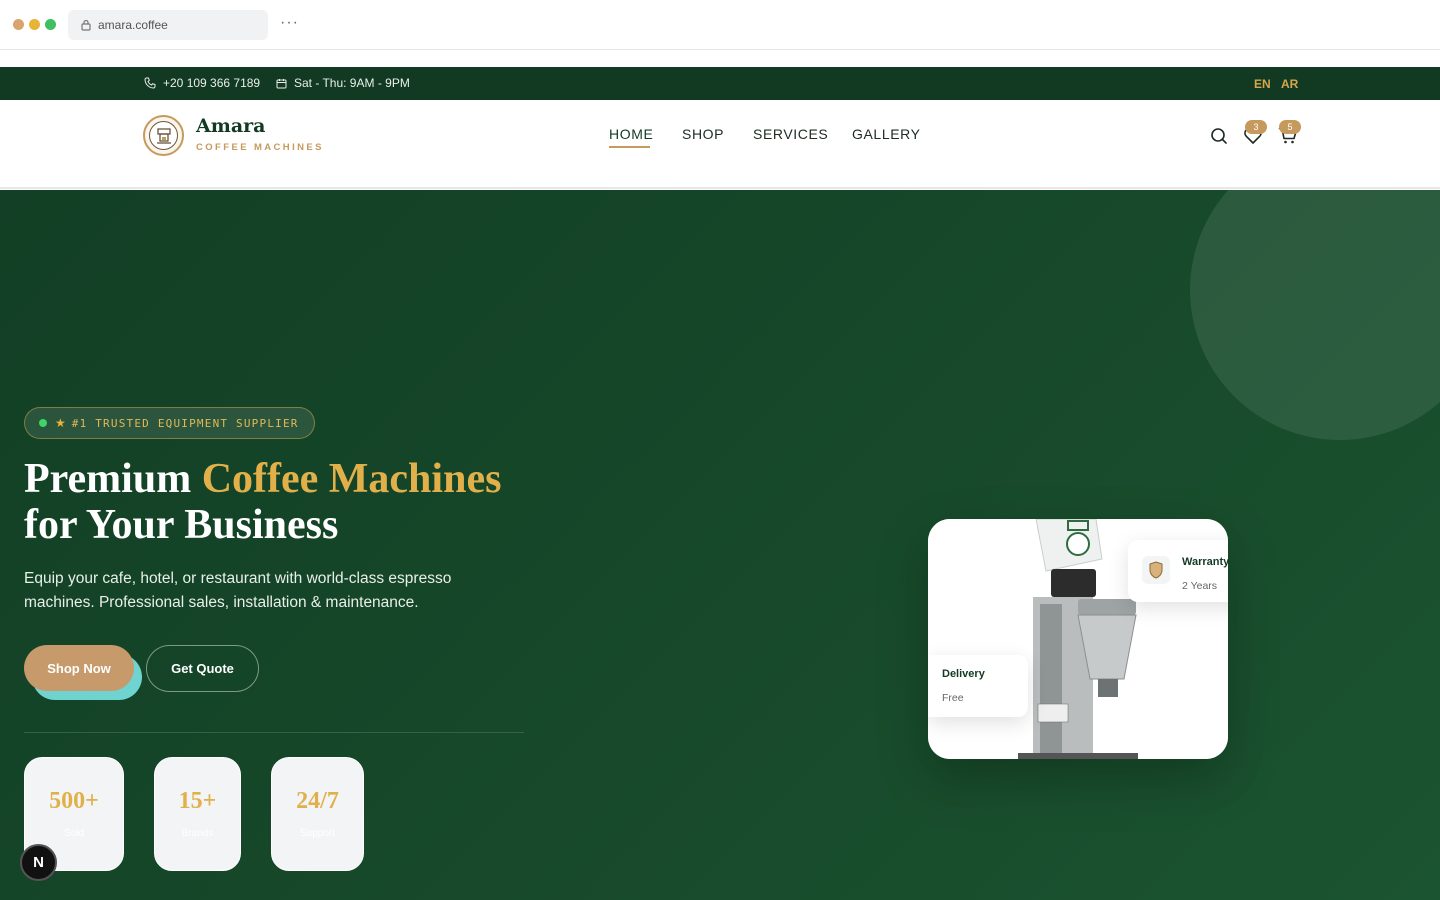  What do you see at coordinates (317, 801) in the screenshot?
I see `stat-value: 24/7` at bounding box center [317, 801].